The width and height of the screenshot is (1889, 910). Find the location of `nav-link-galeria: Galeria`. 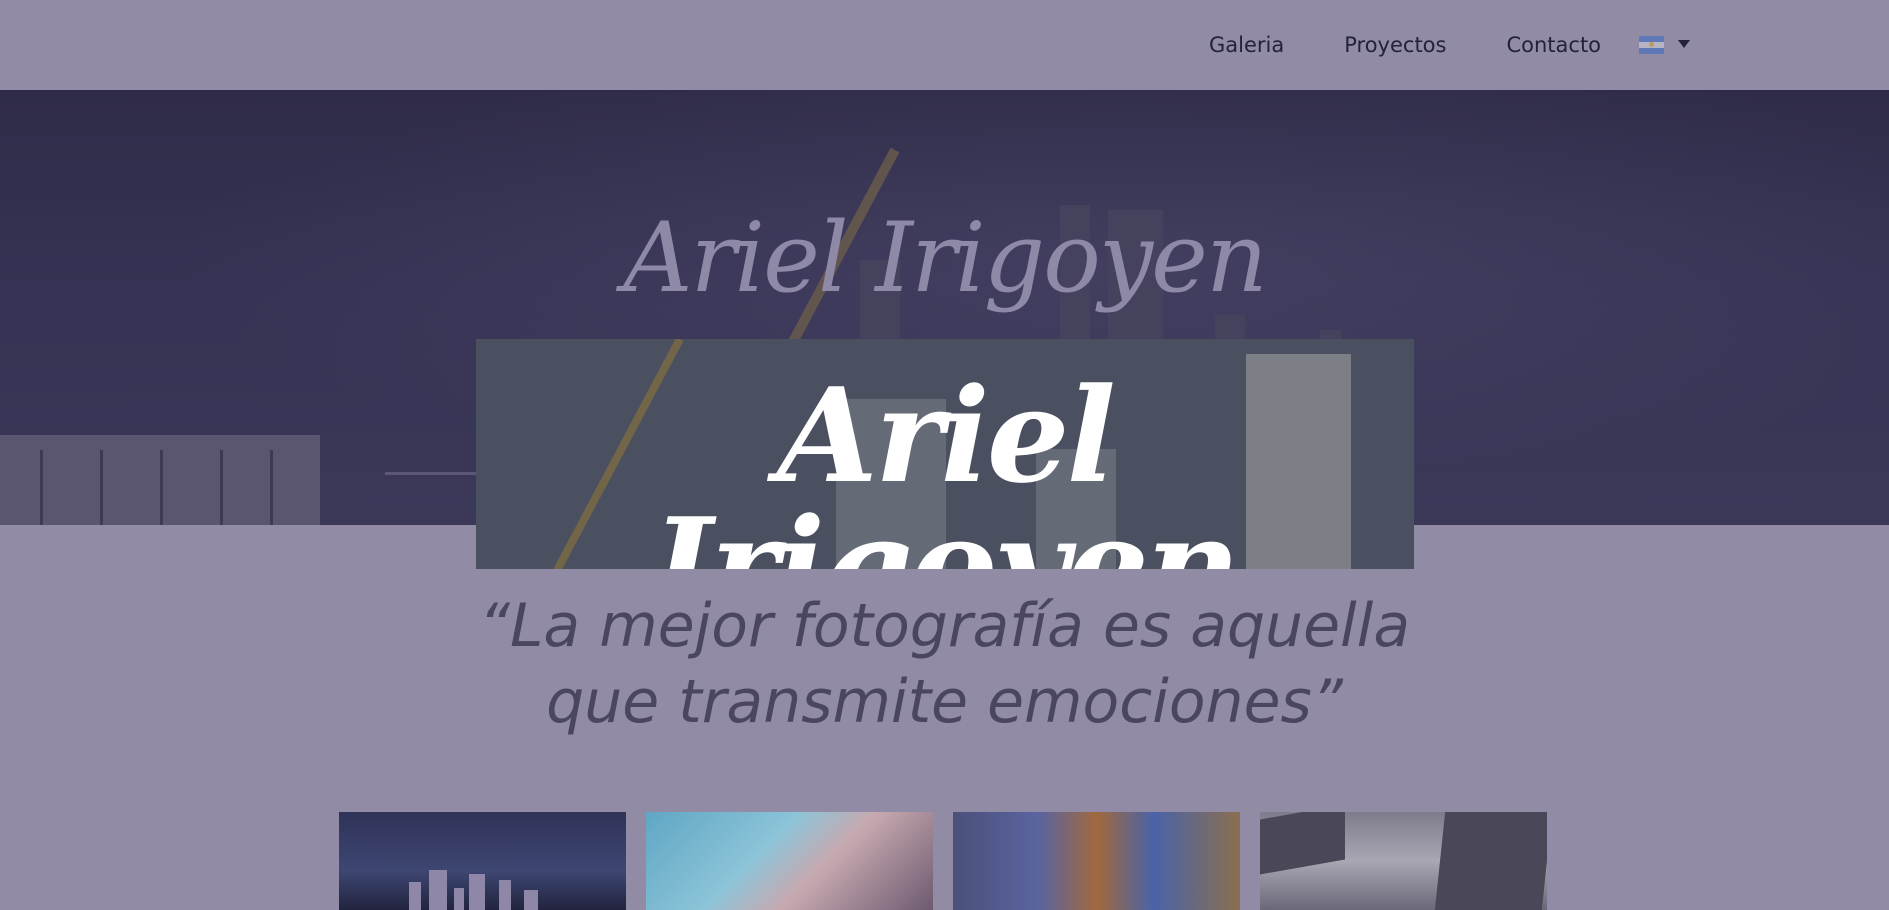

nav-link-galeria: Galeria is located at coordinates (1246, 45).